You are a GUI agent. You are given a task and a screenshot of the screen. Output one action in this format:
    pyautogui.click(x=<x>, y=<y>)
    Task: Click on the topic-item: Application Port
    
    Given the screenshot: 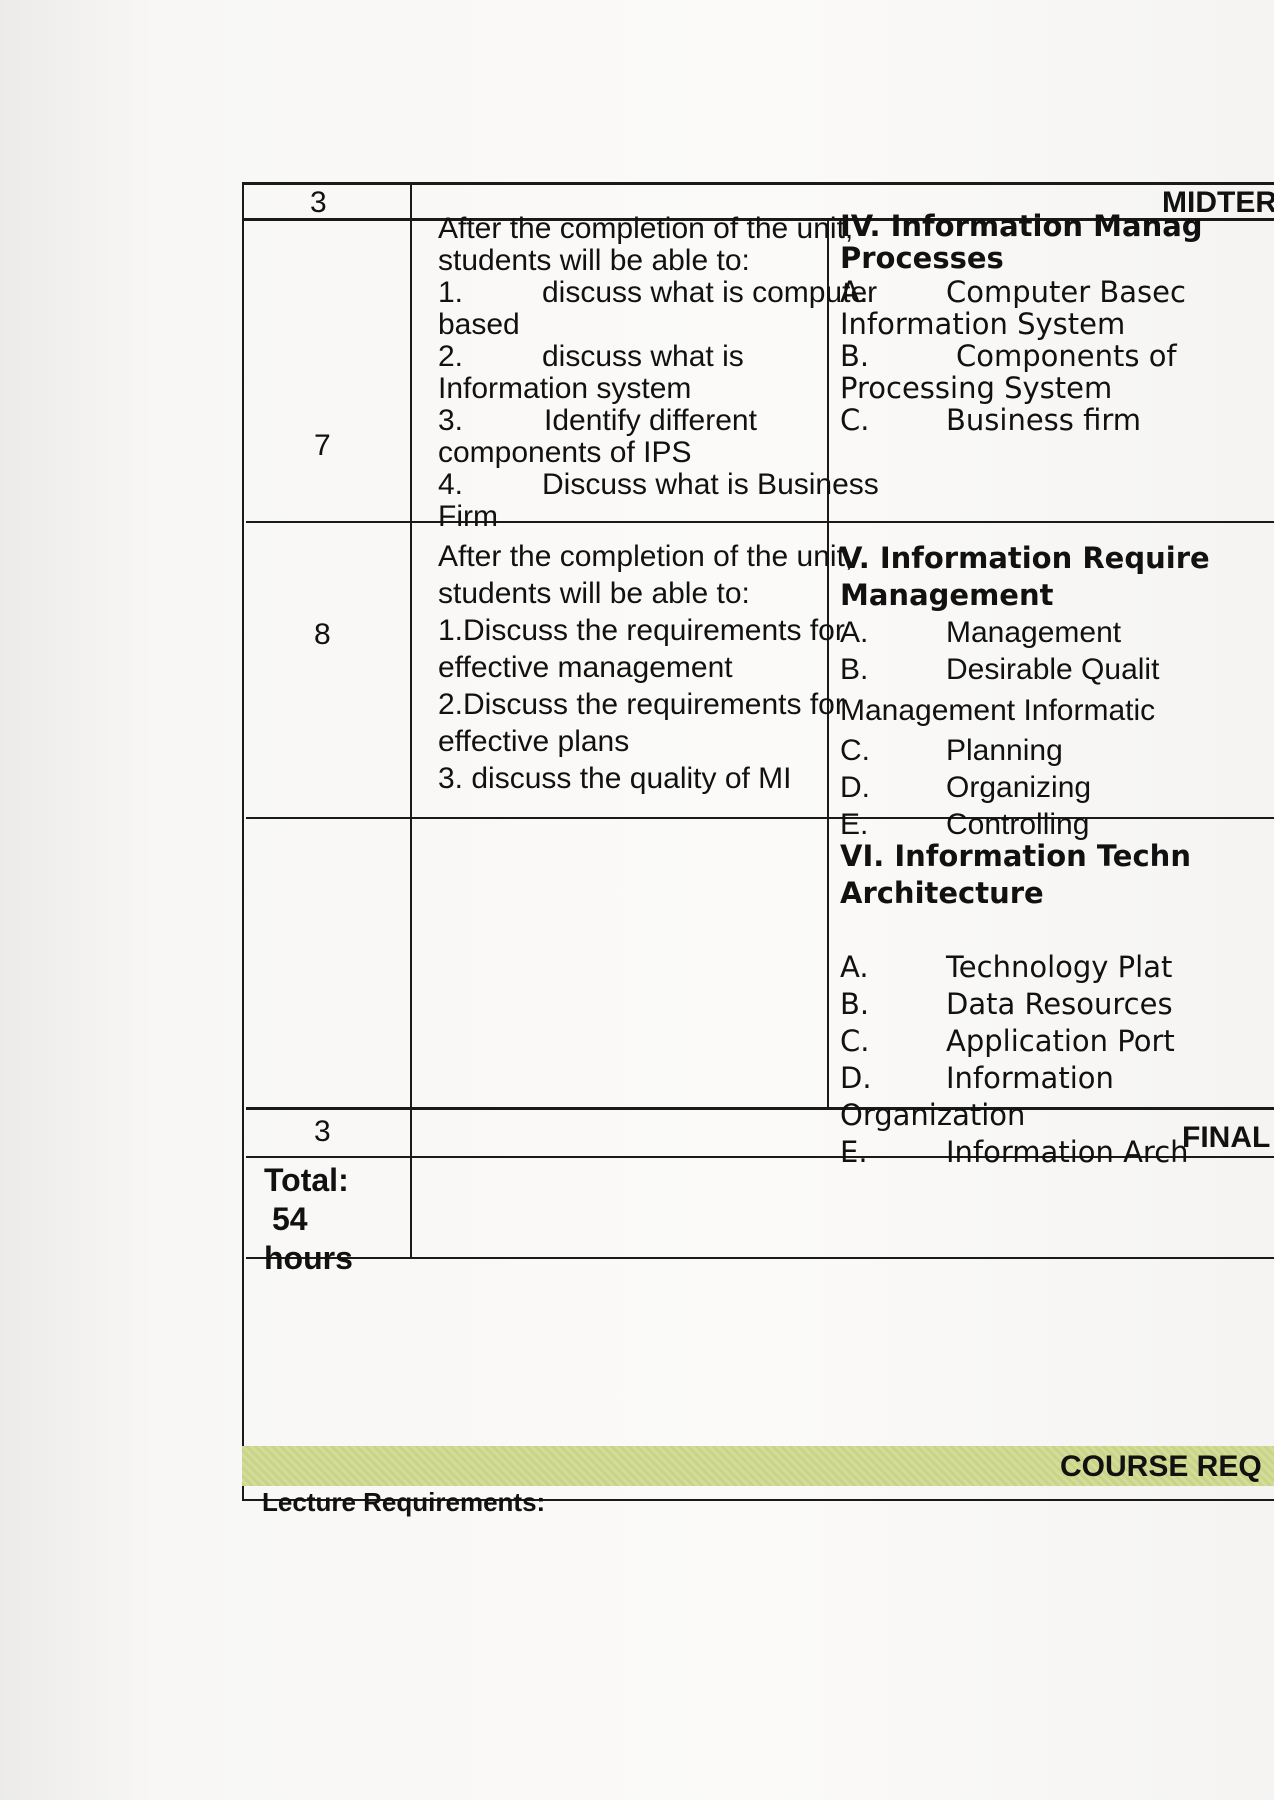 What is the action you would take?
    pyautogui.click(x=1060, y=1041)
    